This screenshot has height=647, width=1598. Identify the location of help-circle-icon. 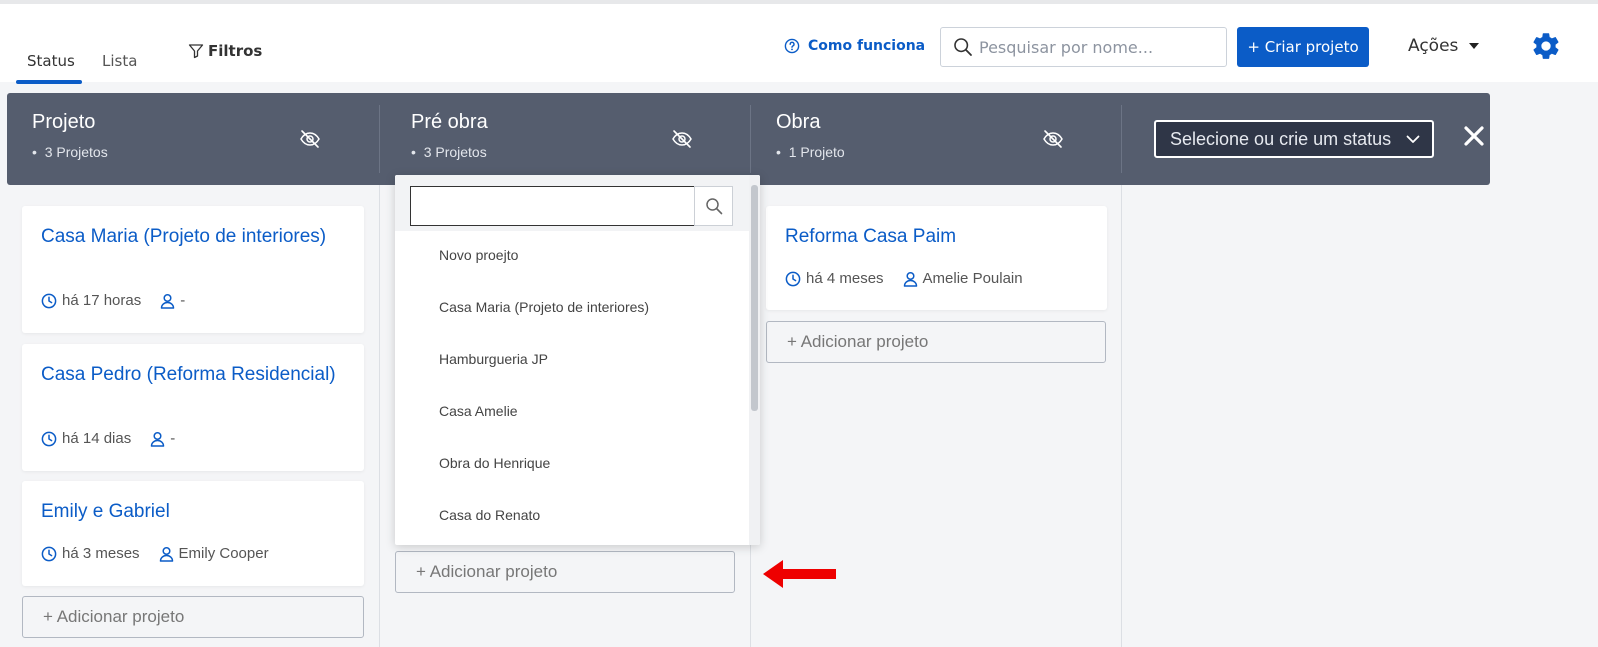
(792, 46).